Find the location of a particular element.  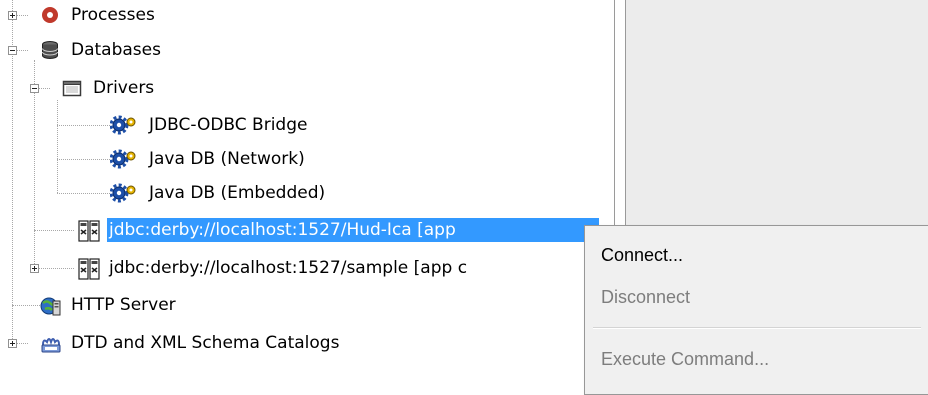

tree-node-hud-ica-connection: jdbc:derby://localhost:1527/Hud-Ica [app is located at coordinates (338, 230).